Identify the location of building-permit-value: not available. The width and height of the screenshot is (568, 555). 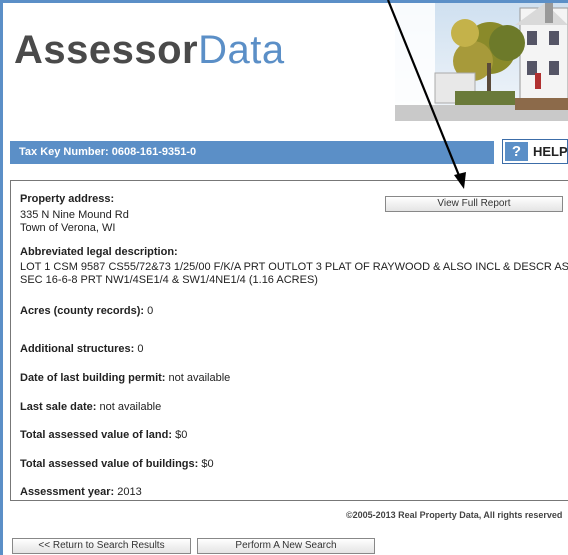
(198, 378).